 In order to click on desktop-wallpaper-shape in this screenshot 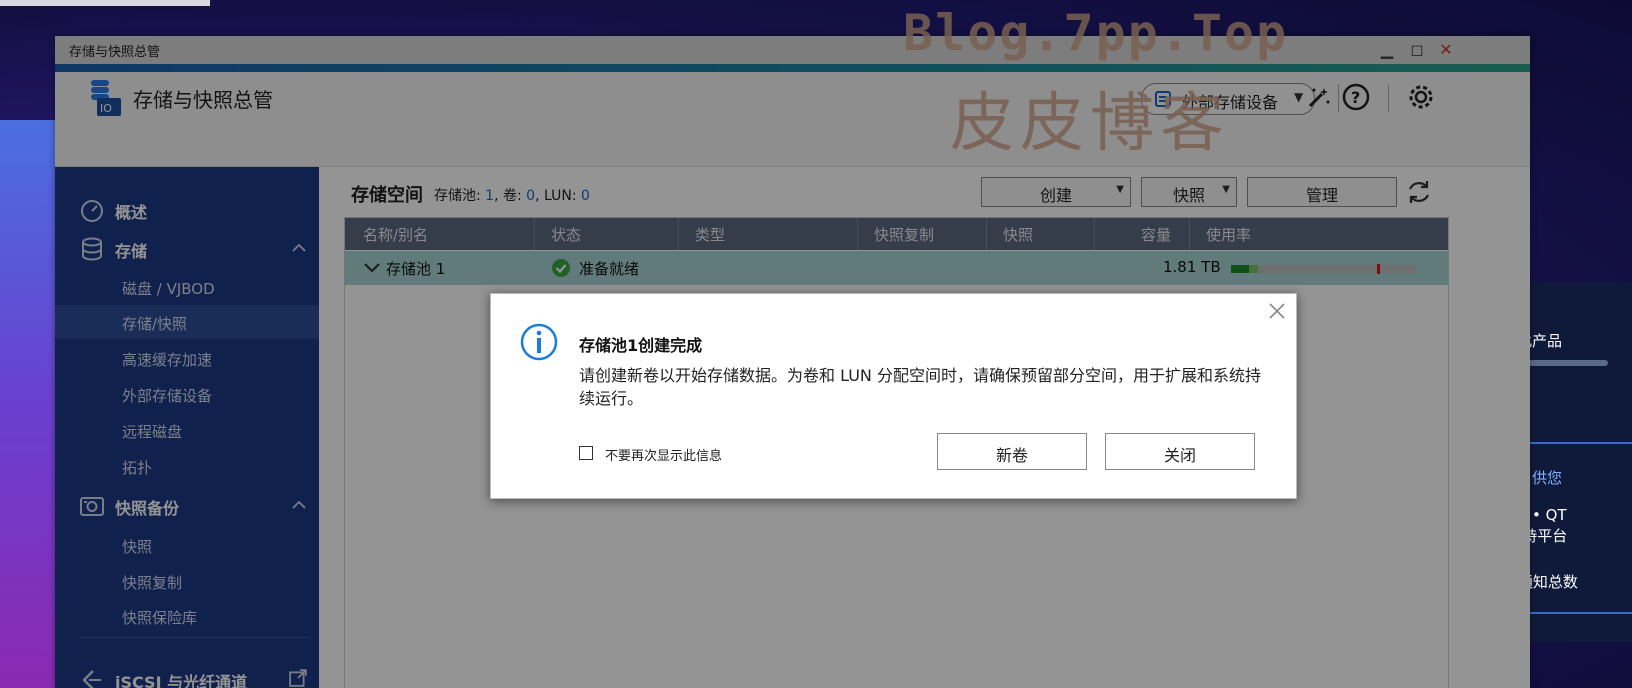, I will do `click(30, 404)`.